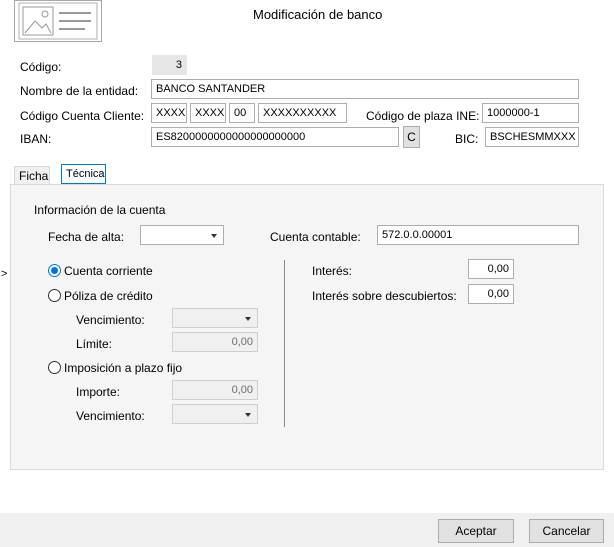 This screenshot has width=614, height=547. Describe the element at coordinates (83, 174) in the screenshot. I see `tab-tecnica: Técnica` at that location.